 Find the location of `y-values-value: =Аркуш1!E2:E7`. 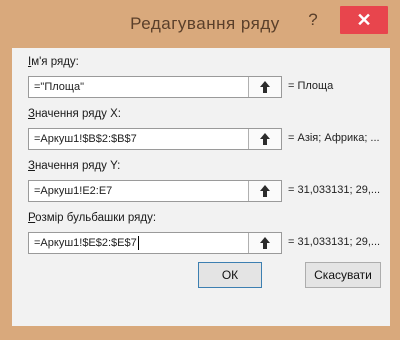

y-values-value: =Аркуш1!E2:E7 is located at coordinates (73, 191).